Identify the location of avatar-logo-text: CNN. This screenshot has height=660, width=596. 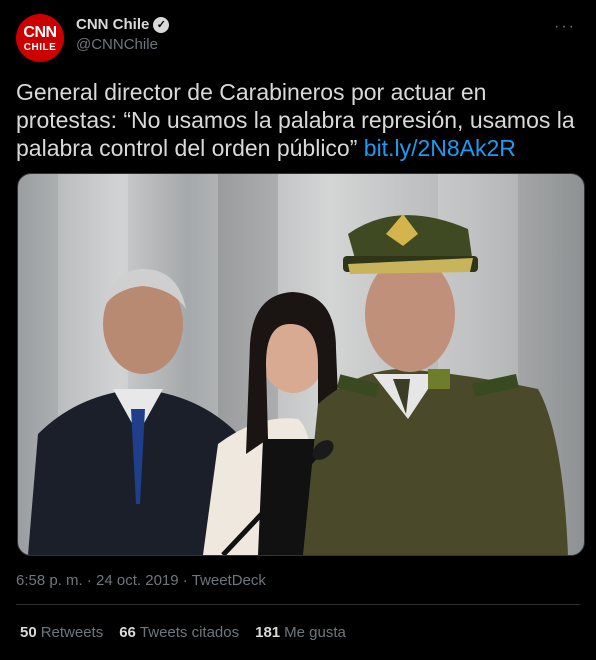
(40, 32).